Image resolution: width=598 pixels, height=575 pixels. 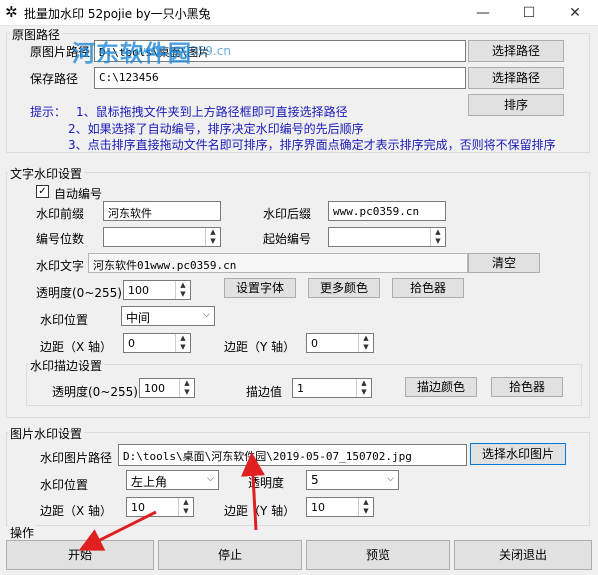 I want to click on suffix-input: www.pc0359.cn, so click(x=387, y=211).